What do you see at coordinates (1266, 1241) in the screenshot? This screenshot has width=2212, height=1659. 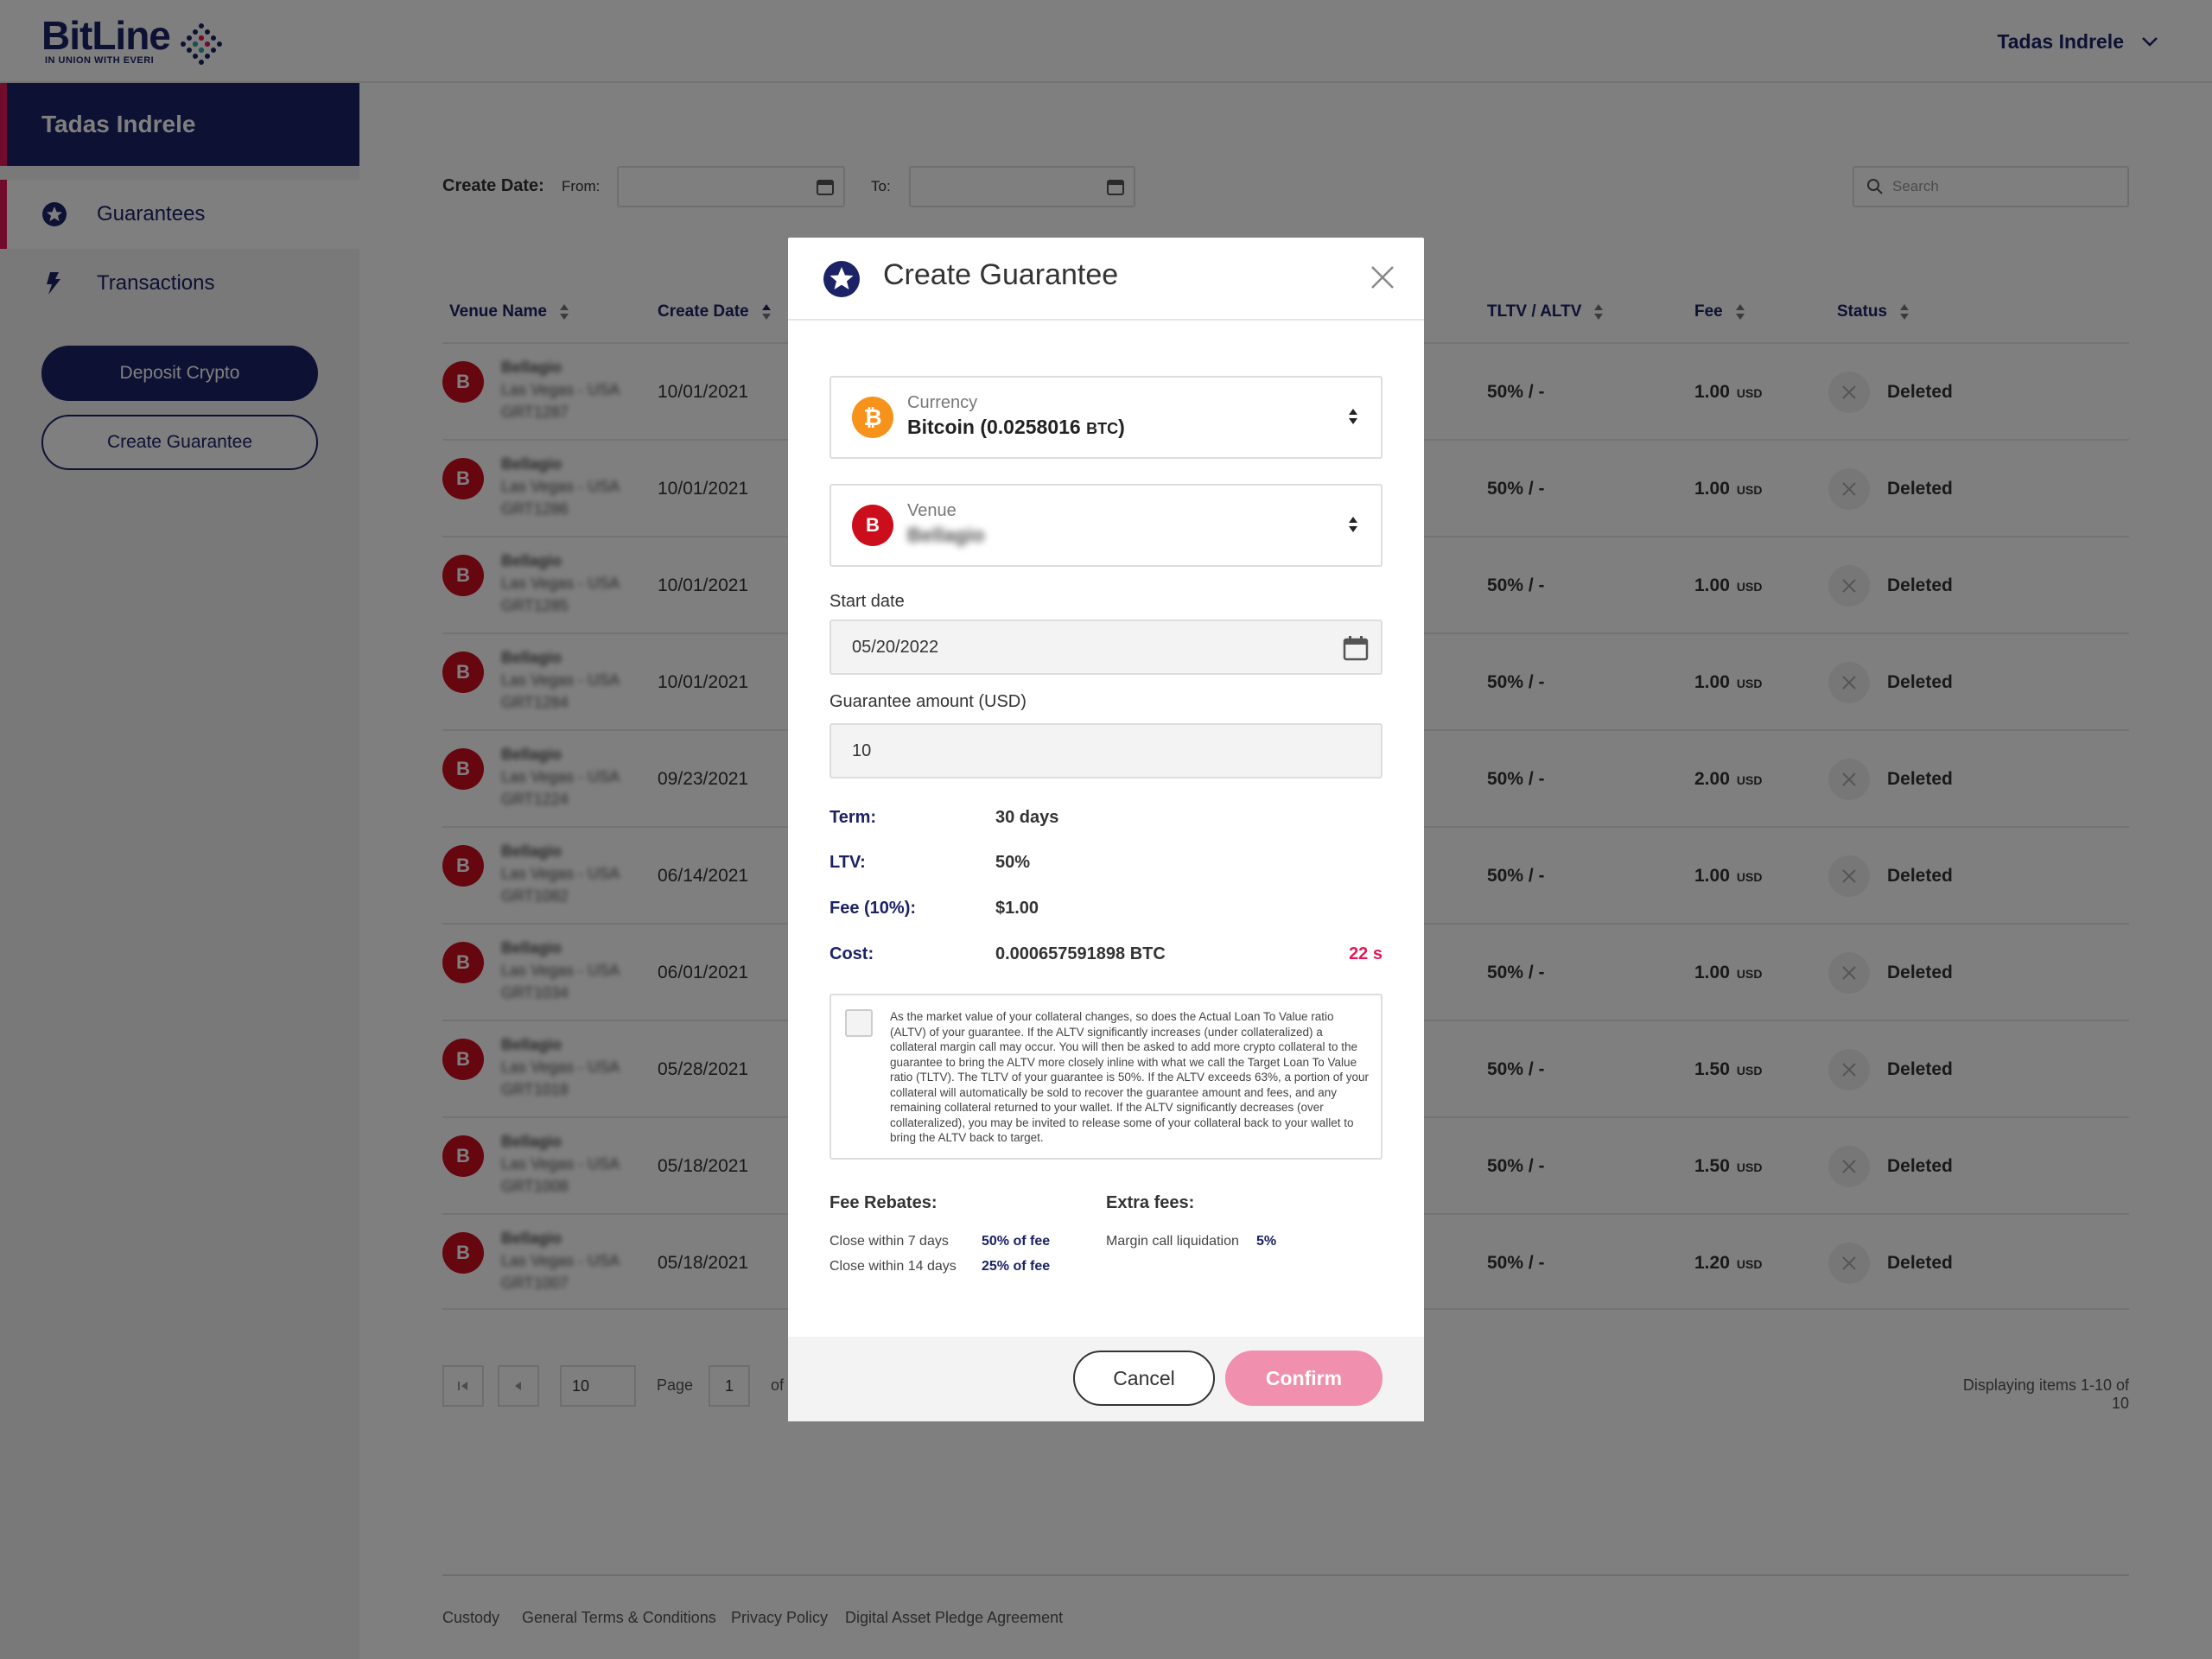 I see `extra-fee-value: 5%` at bounding box center [1266, 1241].